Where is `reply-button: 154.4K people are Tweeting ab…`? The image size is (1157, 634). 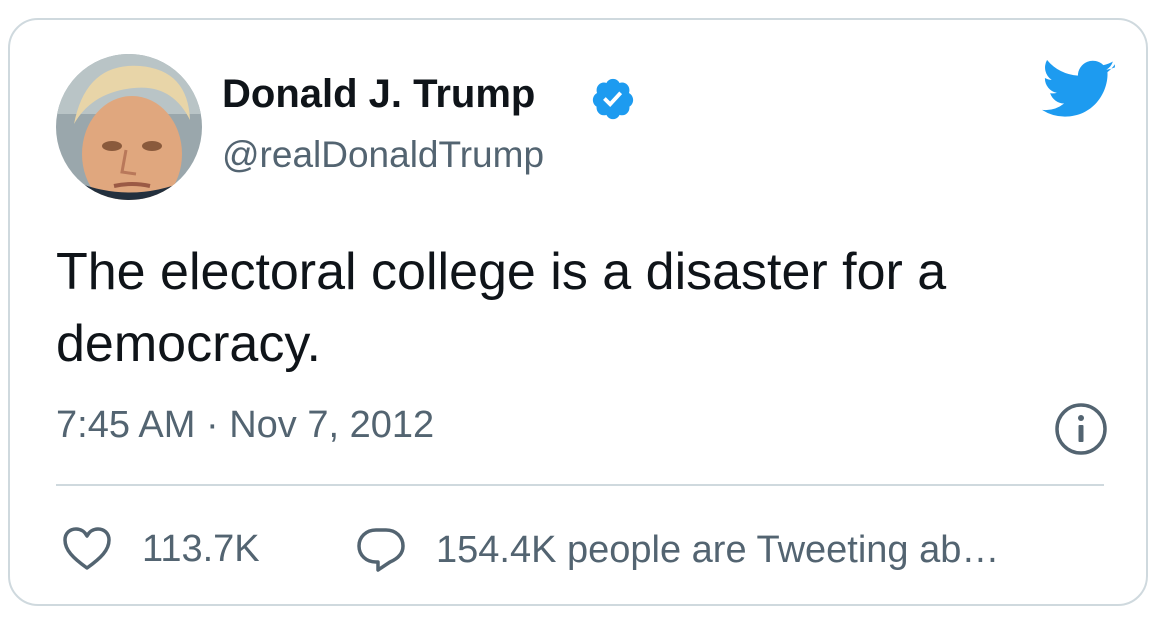 reply-button: 154.4K people are Tweeting ab… is located at coordinates (677, 550).